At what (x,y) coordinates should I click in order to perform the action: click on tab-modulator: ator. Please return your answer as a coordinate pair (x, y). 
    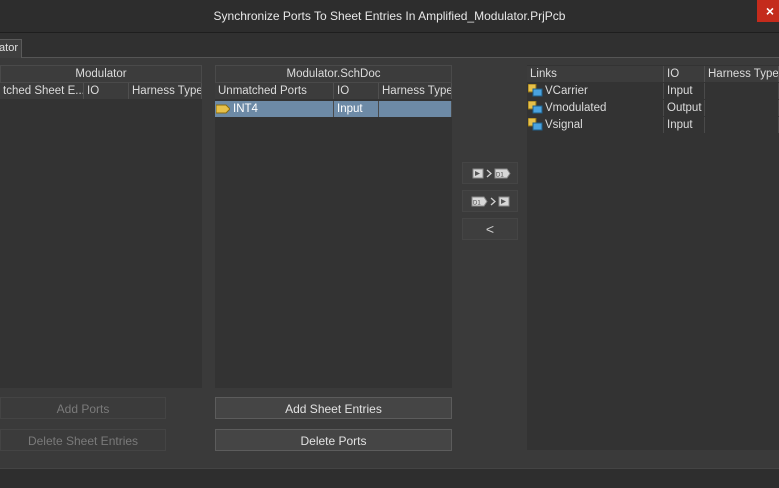
    Looking at the image, I should click on (11, 48).